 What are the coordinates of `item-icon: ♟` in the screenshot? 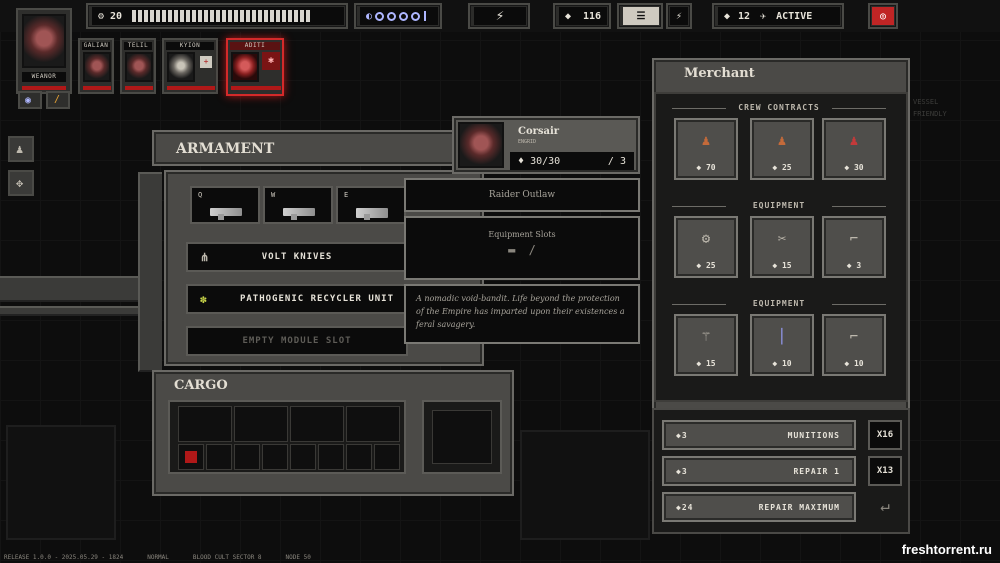 It's located at (854, 141).